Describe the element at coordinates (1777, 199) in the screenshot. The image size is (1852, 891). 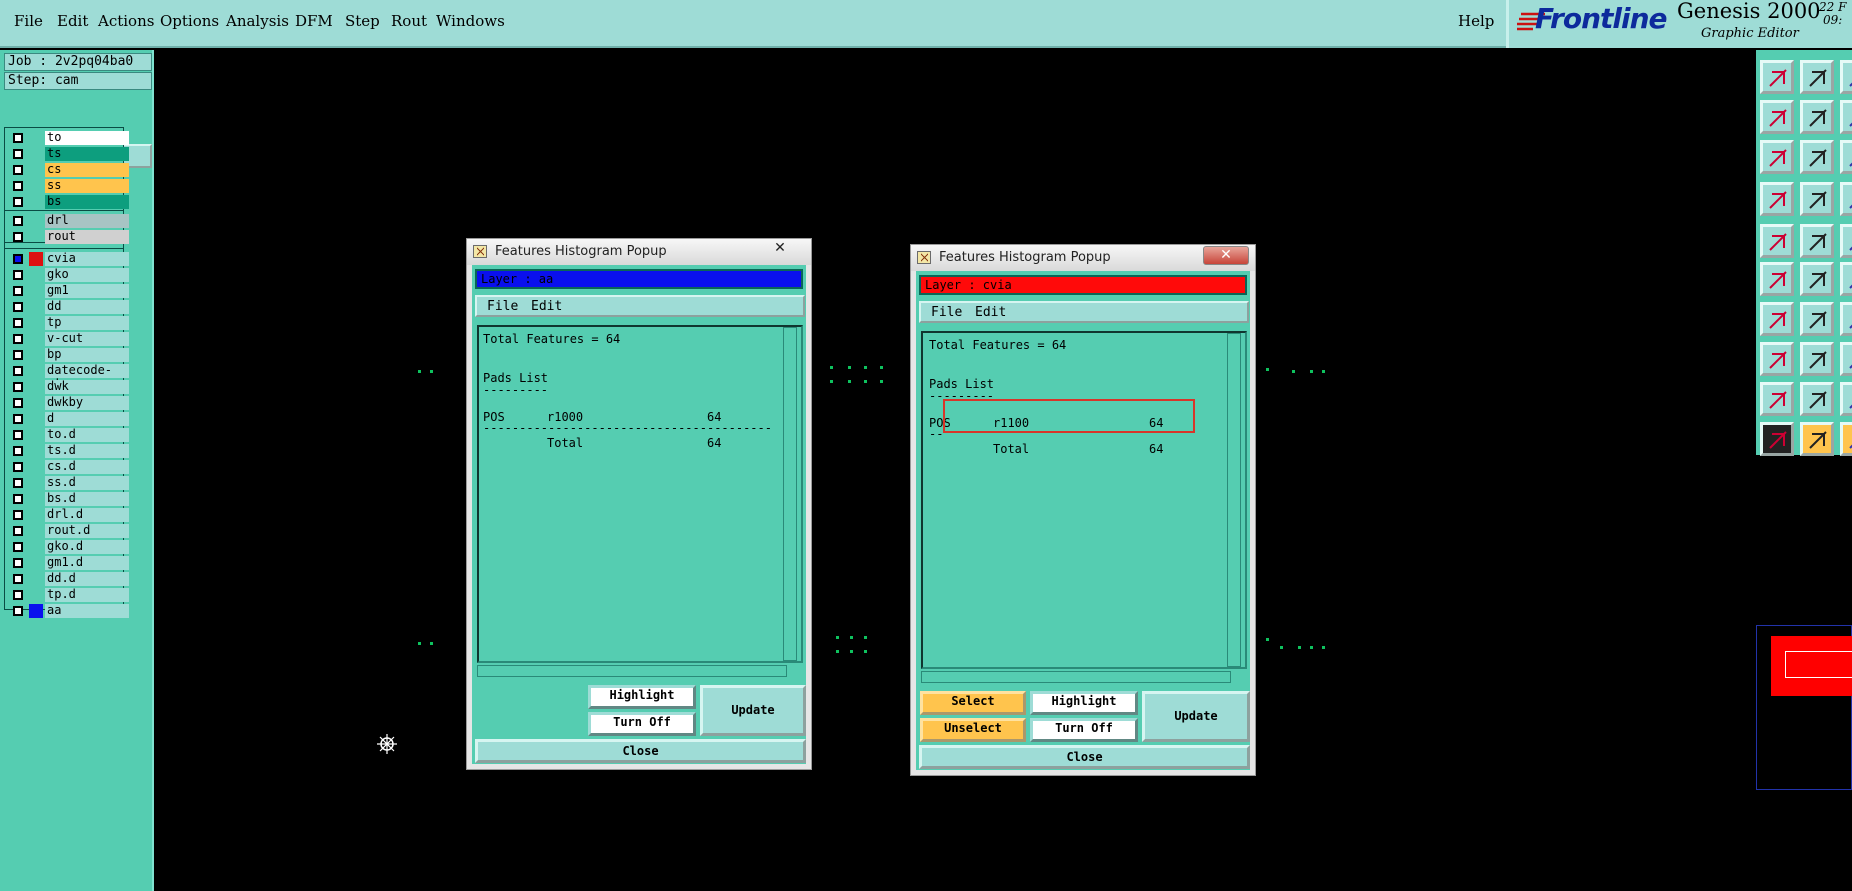
I see `snap-icon` at that location.